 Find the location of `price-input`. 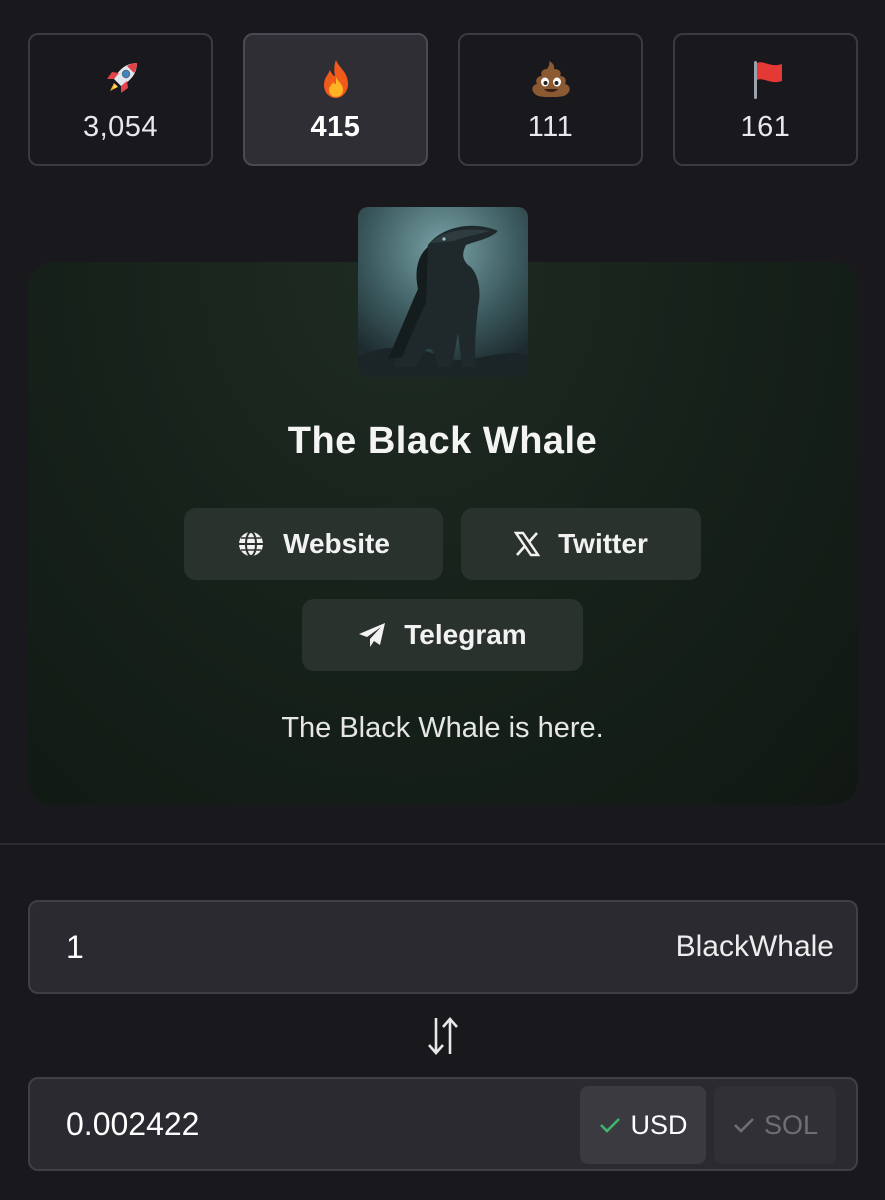

price-input is located at coordinates (306, 1124).